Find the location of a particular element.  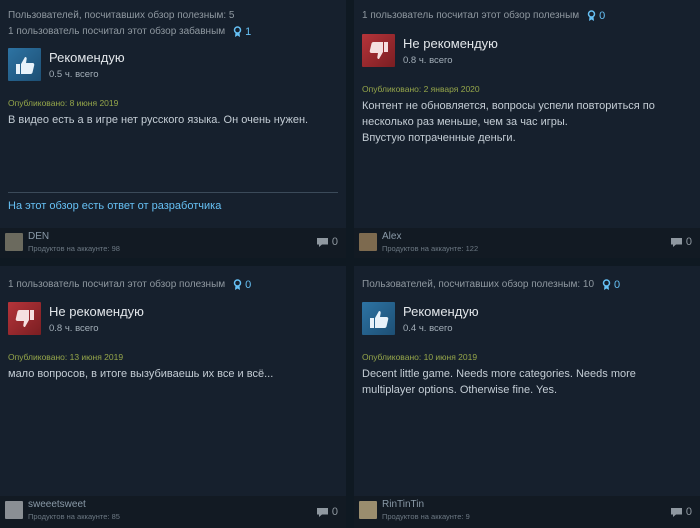

posted-date: Опубликовано: 13 июня 2019 is located at coordinates (66, 357).